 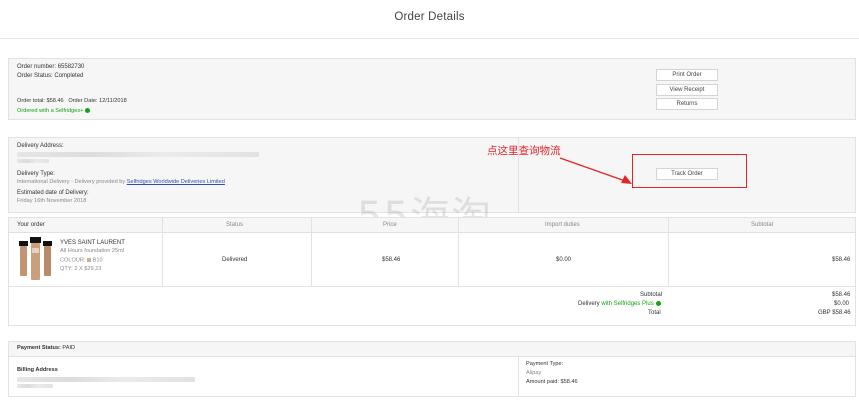 I want to click on annotation-text: 点这里查询物流, so click(x=524, y=151).